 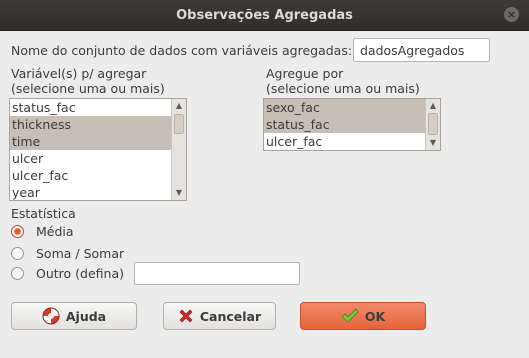 I want to click on cancel-button: Cancelar, so click(x=219, y=316).